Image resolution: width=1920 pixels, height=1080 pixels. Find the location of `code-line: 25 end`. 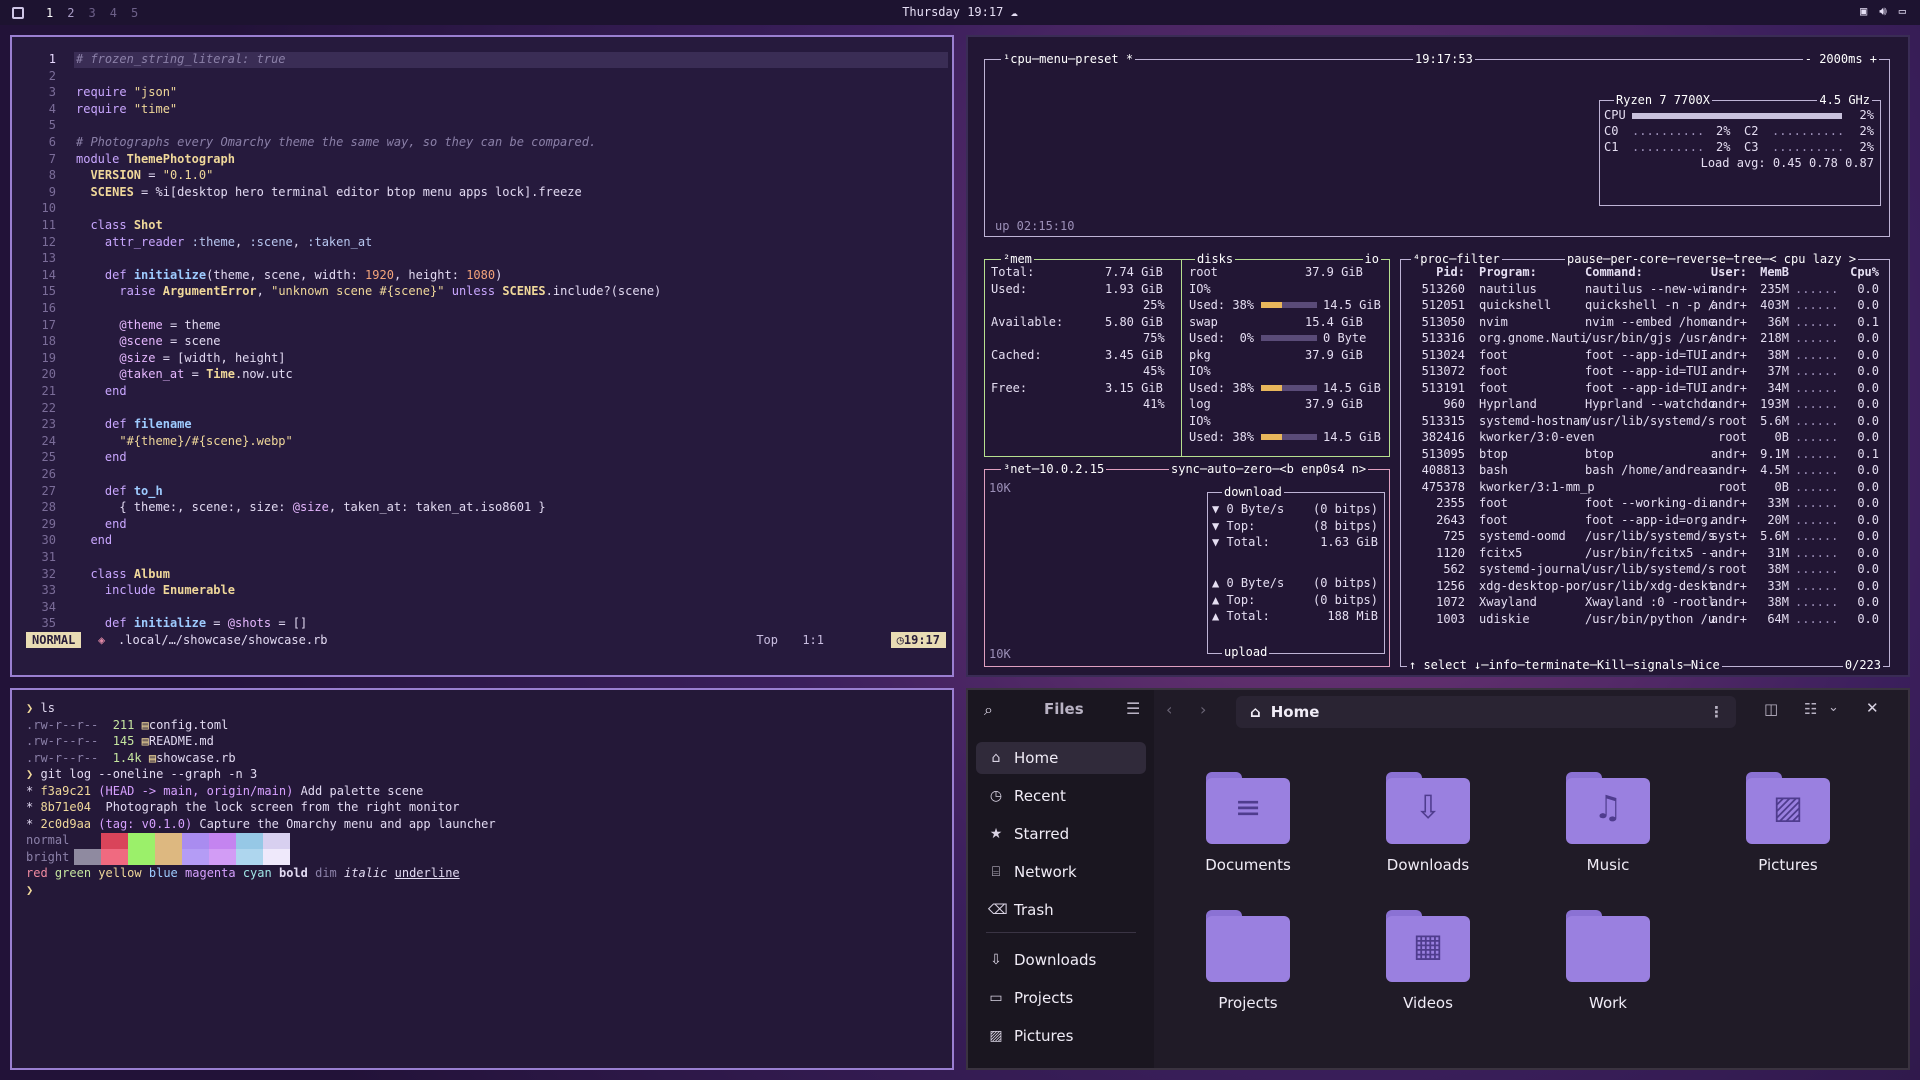

code-line: 25 end is located at coordinates (482, 457).